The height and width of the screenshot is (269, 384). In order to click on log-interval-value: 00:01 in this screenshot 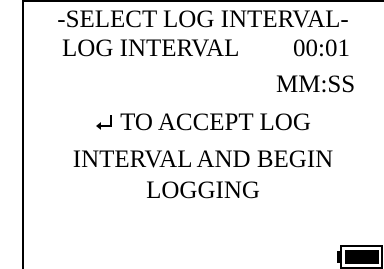, I will do `click(321, 48)`.